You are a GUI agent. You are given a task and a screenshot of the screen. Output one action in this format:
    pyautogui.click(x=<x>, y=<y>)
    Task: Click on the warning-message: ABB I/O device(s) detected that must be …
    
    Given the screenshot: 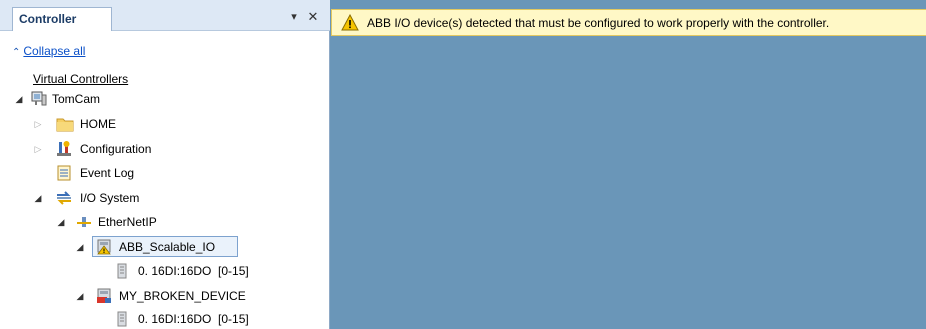 What is the action you would take?
    pyautogui.click(x=598, y=23)
    